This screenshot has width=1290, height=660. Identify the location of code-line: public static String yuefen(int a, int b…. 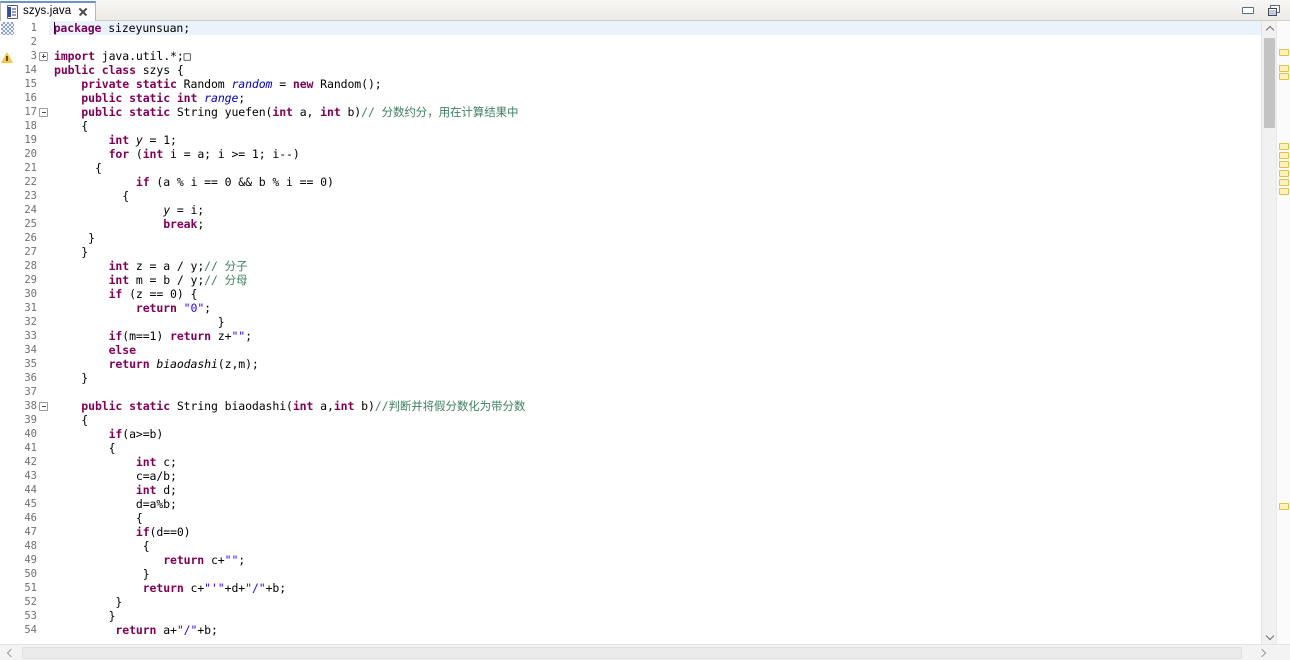
(657, 112).